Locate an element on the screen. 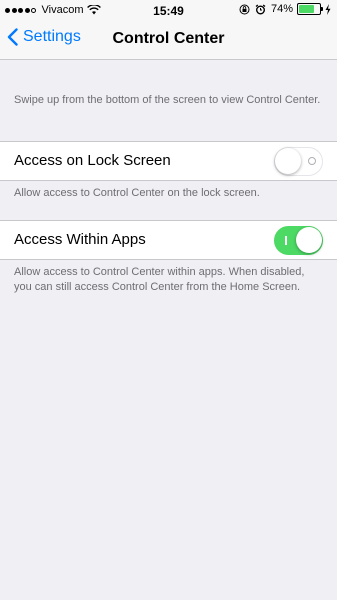 This screenshot has width=337, height=600. status-bar: Vivacom 15:49 74% is located at coordinates (168, 10).